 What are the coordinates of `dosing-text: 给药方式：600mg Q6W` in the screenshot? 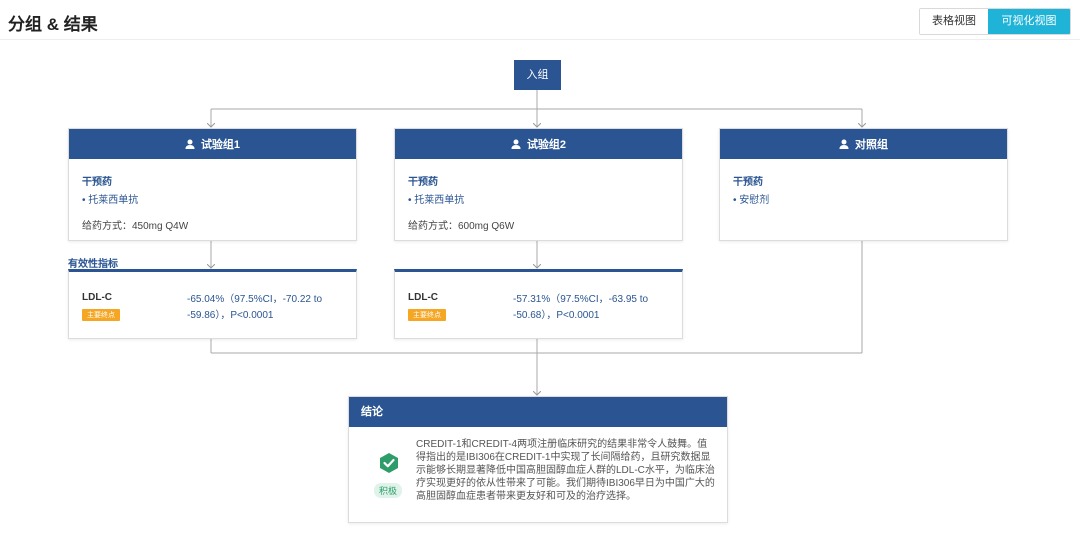 It's located at (461, 226).